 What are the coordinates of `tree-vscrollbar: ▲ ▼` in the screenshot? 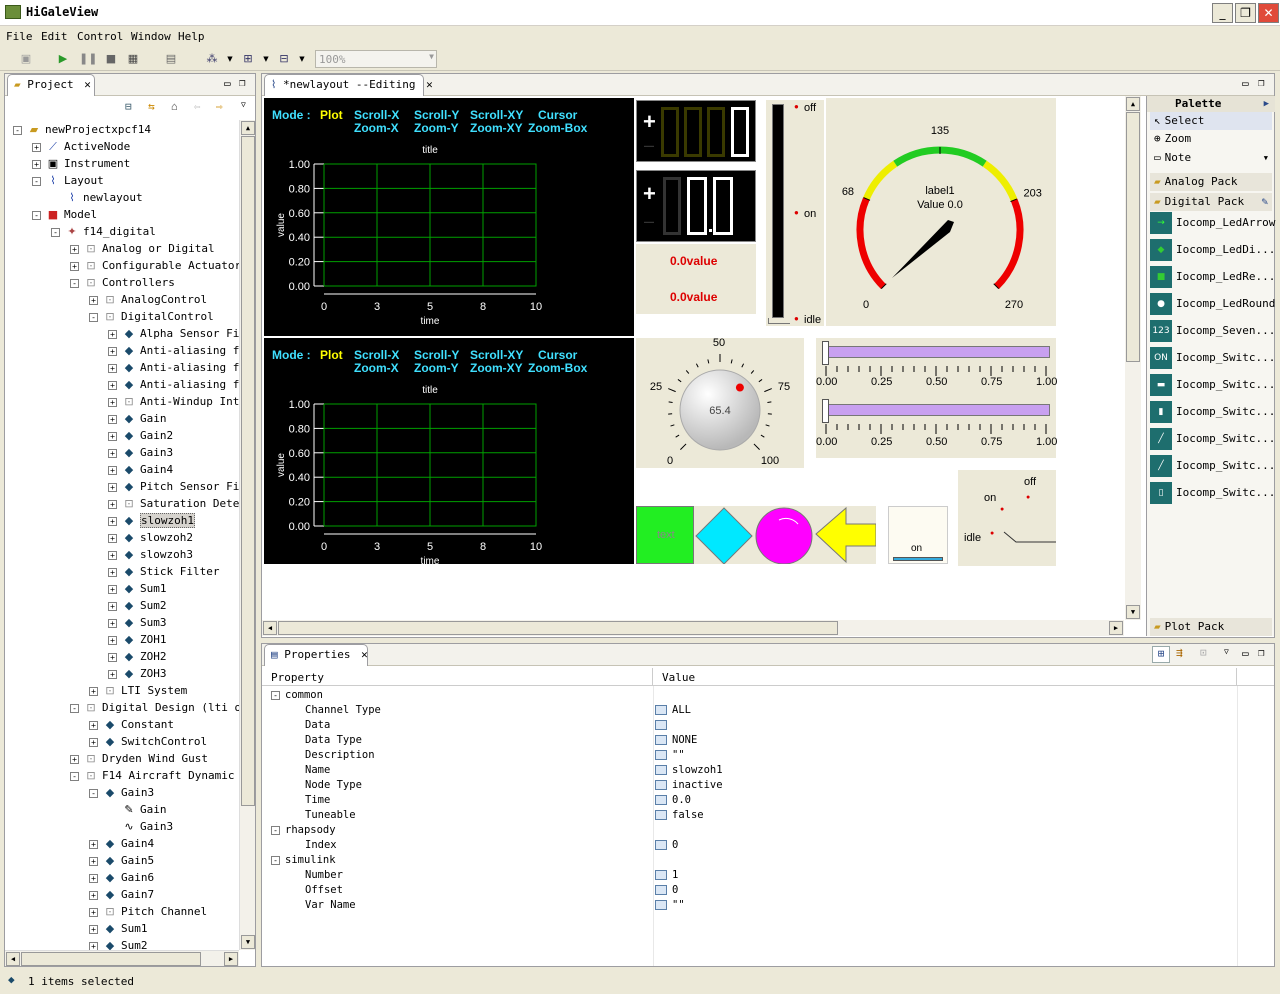 It's located at (247, 535).